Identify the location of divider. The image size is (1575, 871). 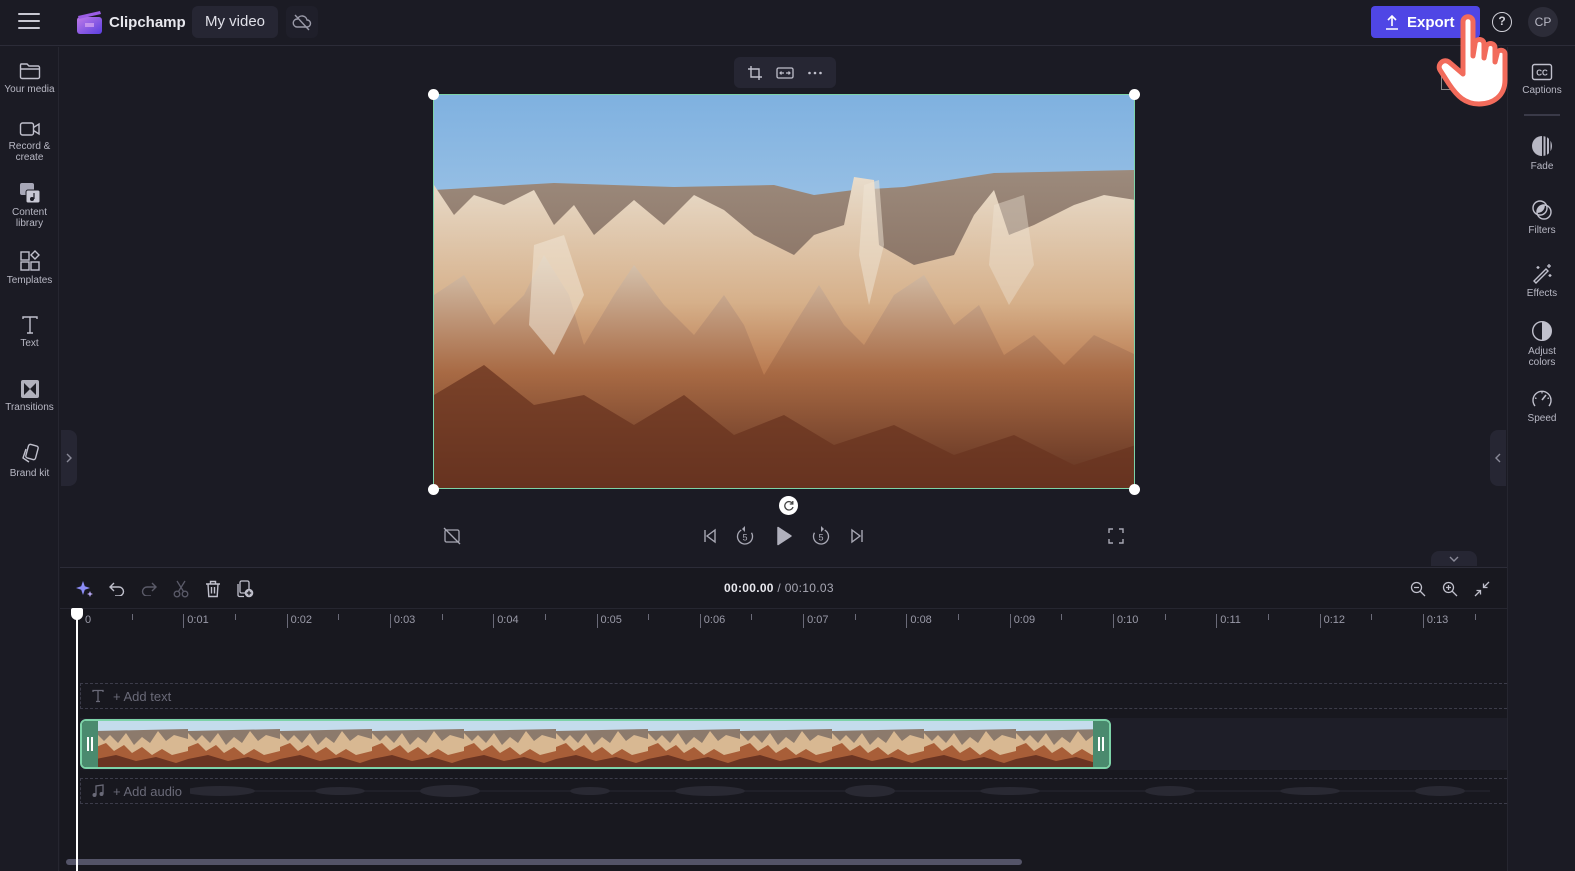
(1542, 115).